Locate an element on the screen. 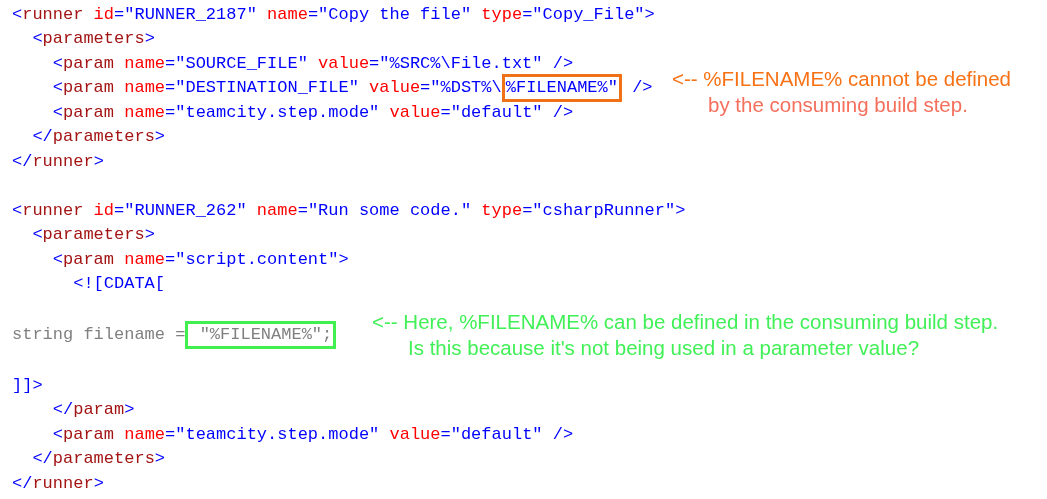 This screenshot has height=499, width=1047. code-text: <param name="DESTINATION_FILE" value="%DST%\ is located at coordinates (276, 88).